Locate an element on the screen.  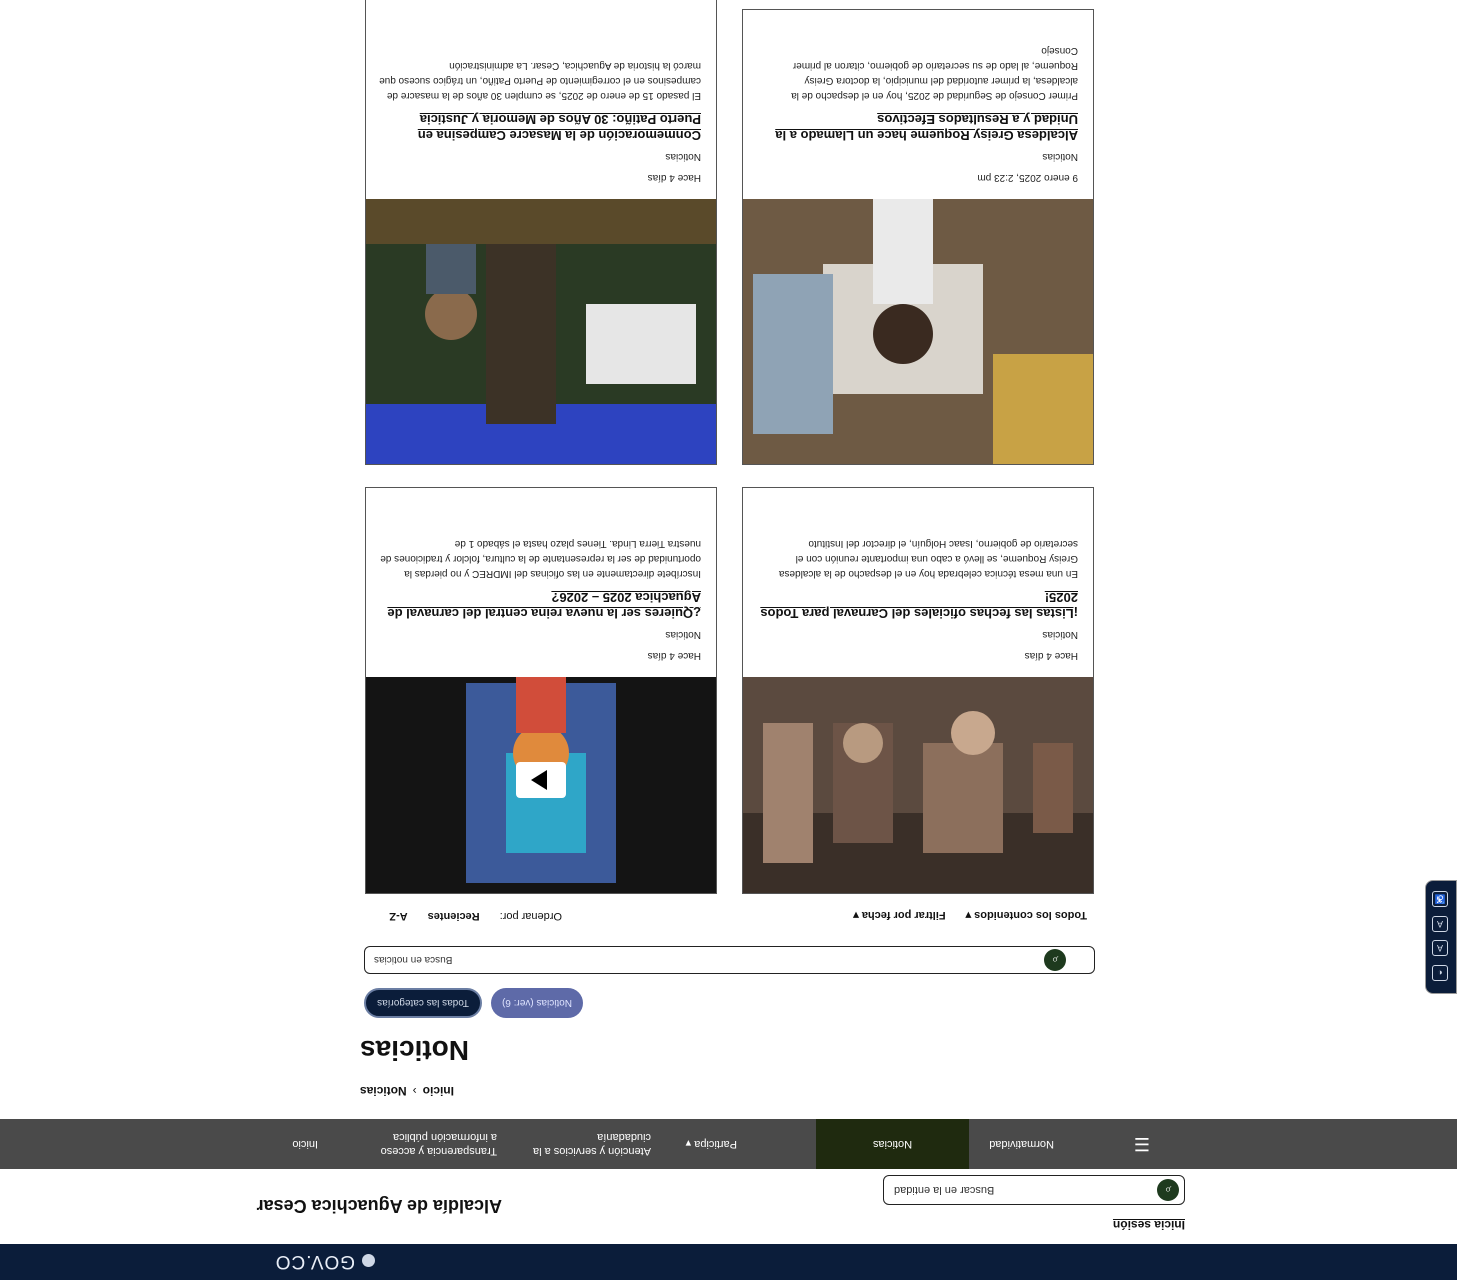
font-plus-icon: A is located at coordinates (1440, 924).